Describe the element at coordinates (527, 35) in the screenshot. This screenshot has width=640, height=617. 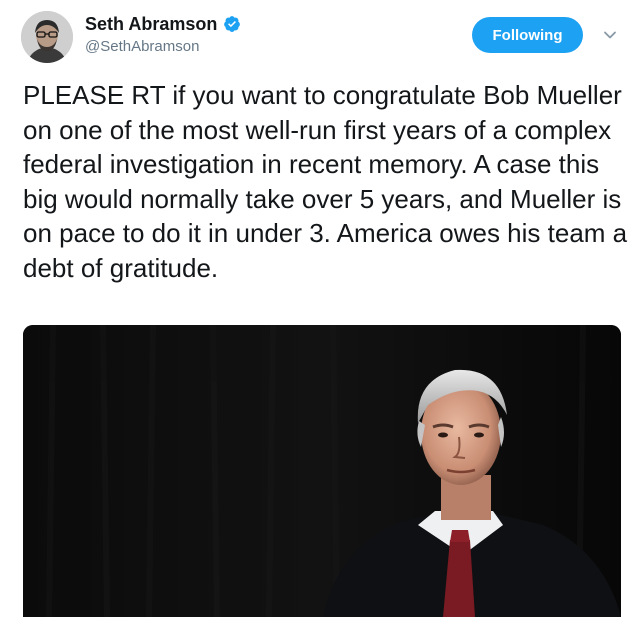
I see `following-button: Following` at that location.